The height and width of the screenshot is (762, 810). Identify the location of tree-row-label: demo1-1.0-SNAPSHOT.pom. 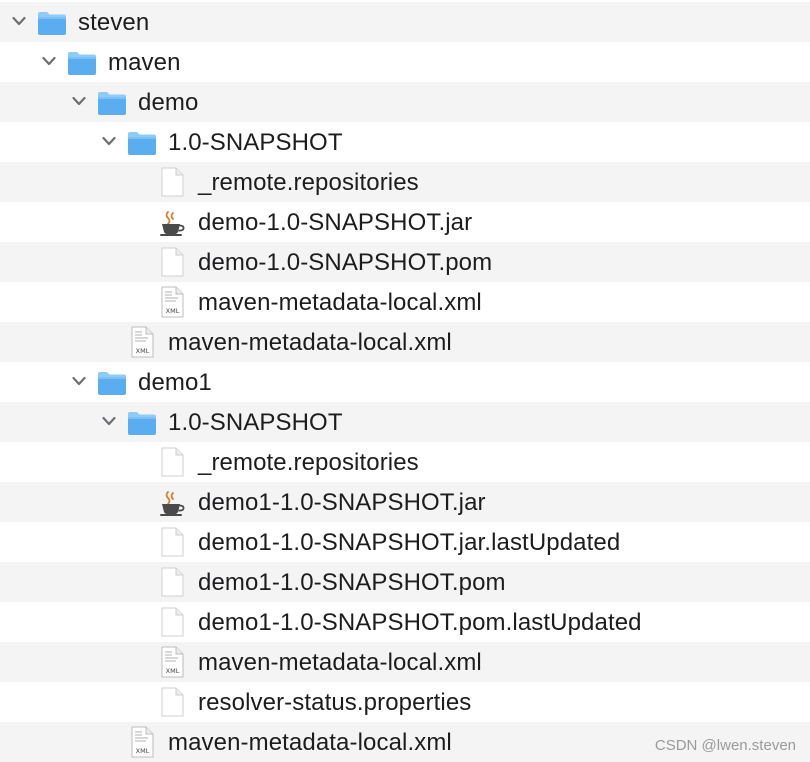
(352, 582).